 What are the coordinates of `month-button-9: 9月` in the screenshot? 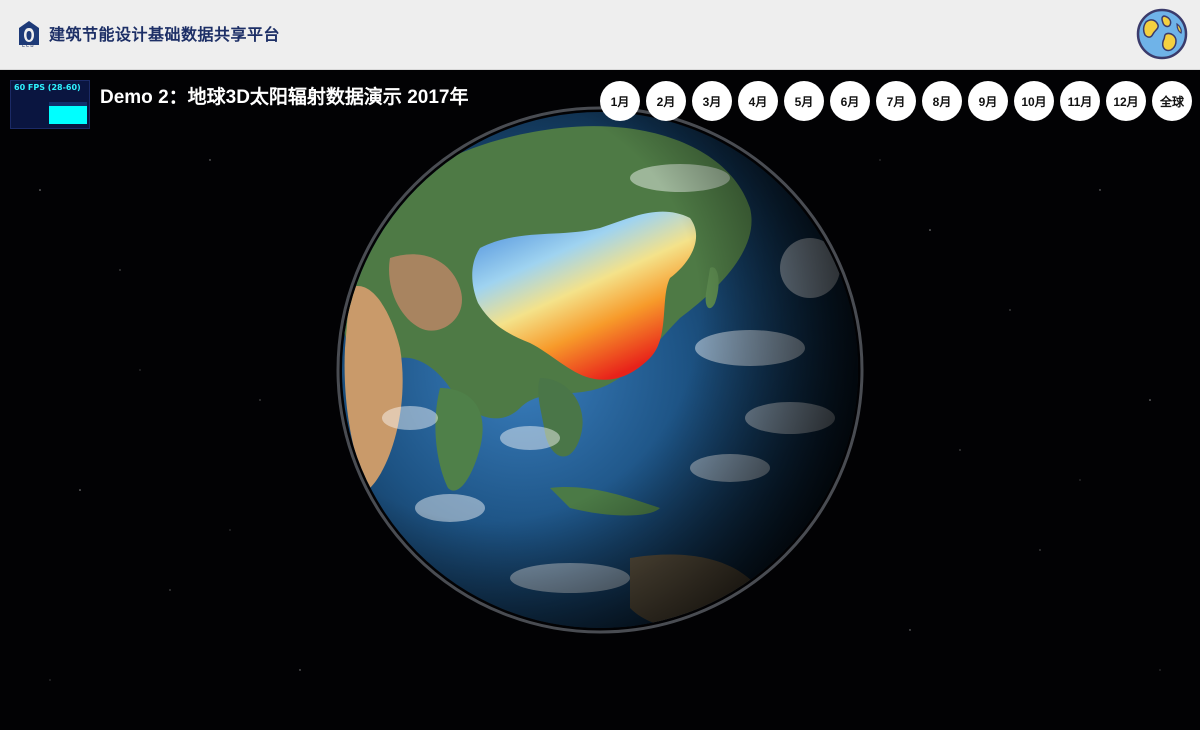 It's located at (988, 101).